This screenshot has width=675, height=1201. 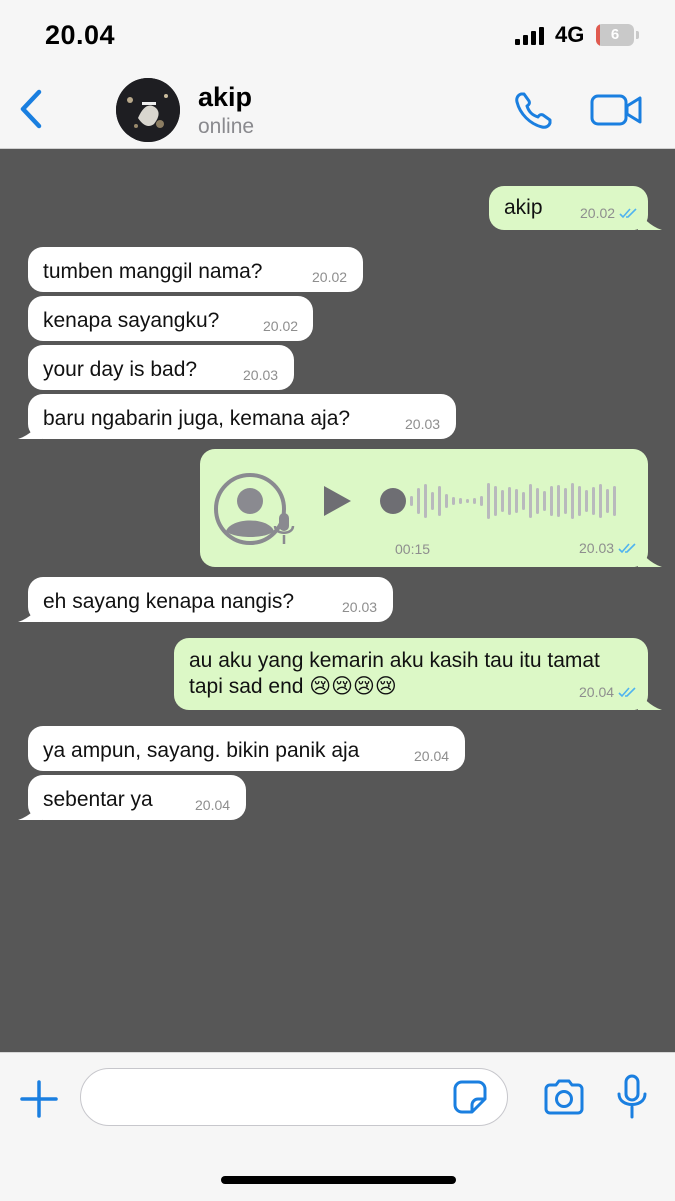 I want to click on contact-status: online, so click(x=226, y=126).